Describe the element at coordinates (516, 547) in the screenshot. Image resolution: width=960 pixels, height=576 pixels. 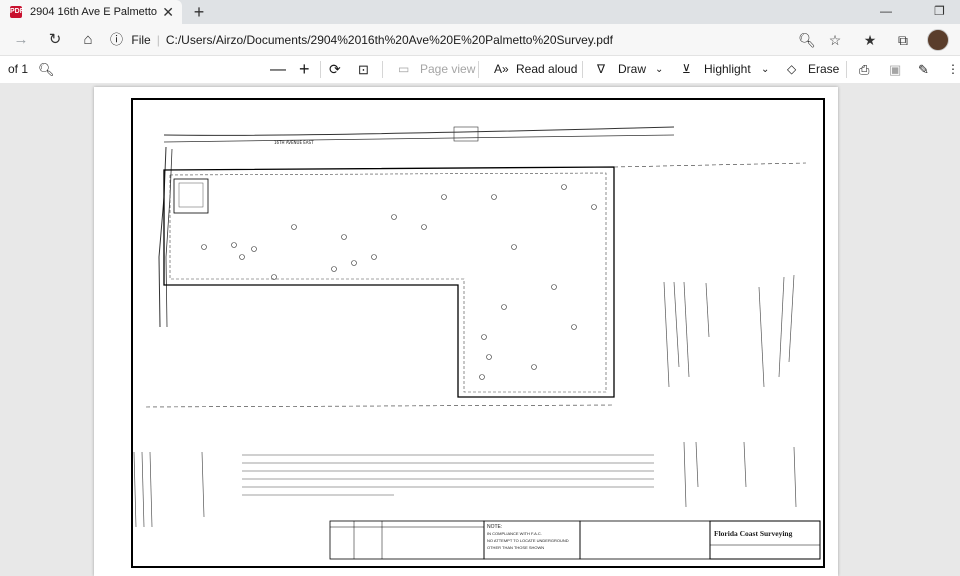
I see `notes-line: OTHER THAN THOSE SHOWN` at that location.